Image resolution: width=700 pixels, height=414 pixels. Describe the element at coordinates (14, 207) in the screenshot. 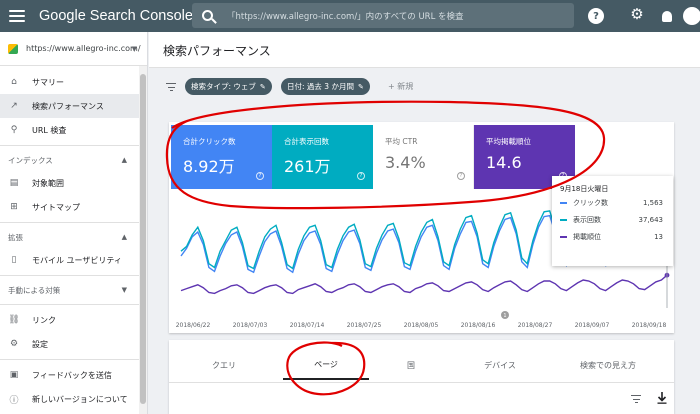

I see `sitemap-icon: ⊞` at that location.